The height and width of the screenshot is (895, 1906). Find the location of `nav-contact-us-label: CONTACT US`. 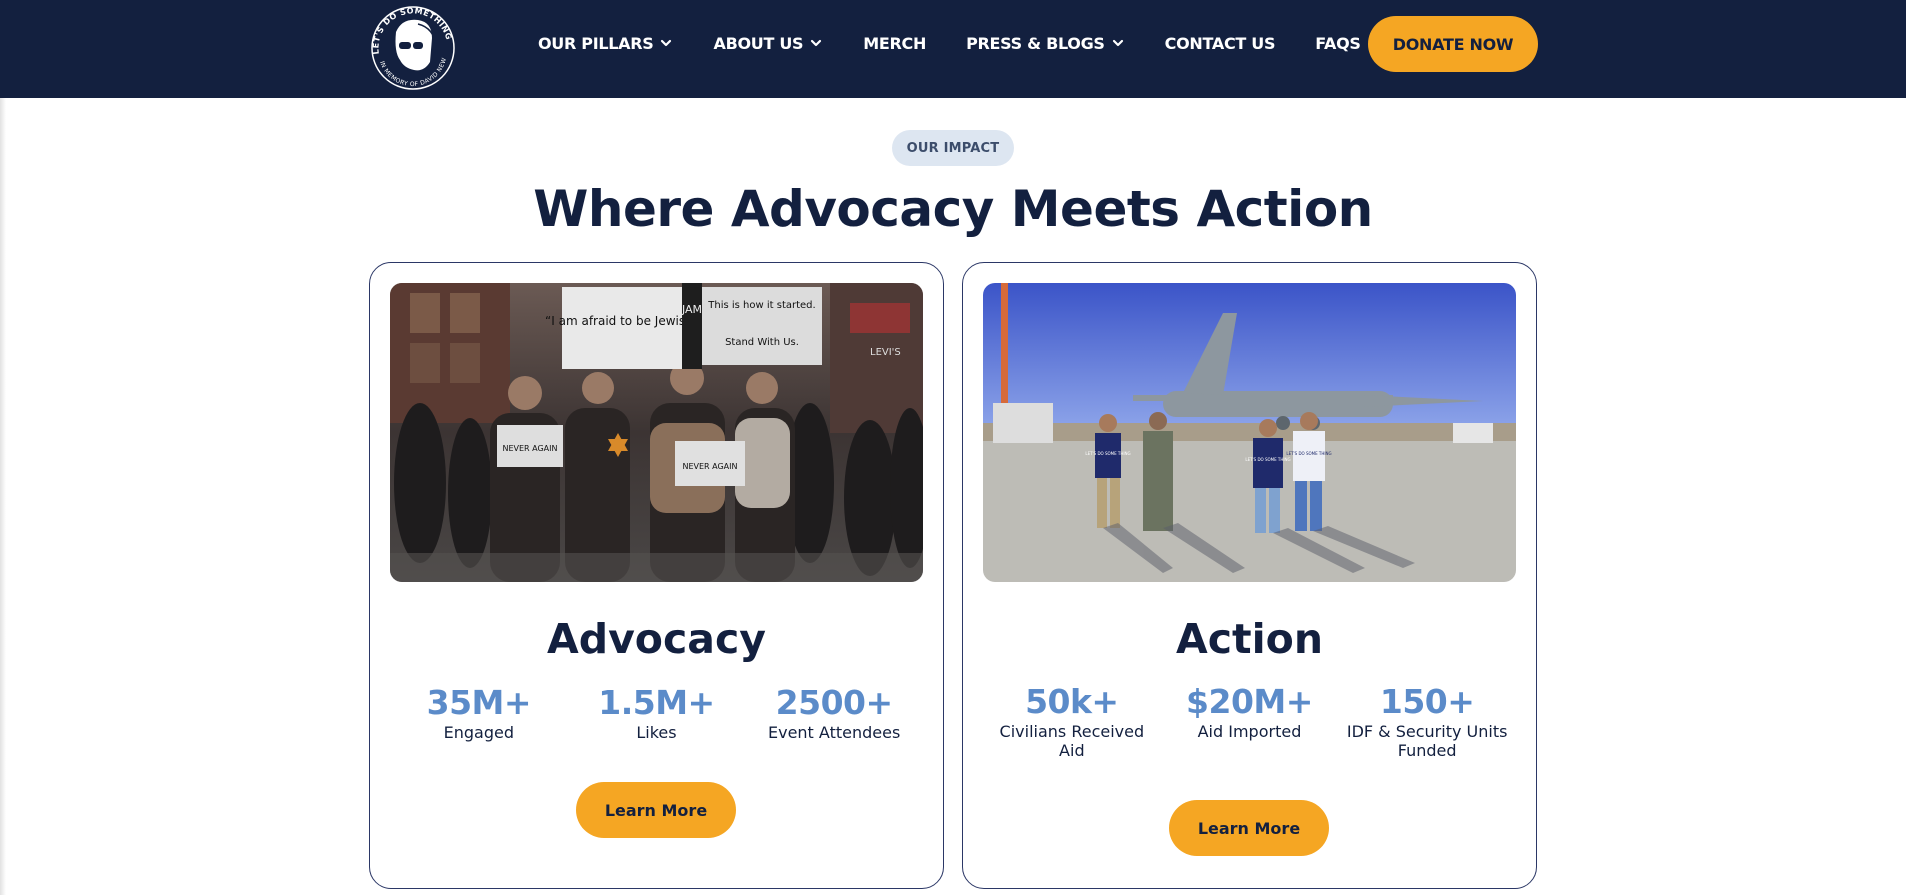

nav-contact-us-label: CONTACT US is located at coordinates (1220, 43).